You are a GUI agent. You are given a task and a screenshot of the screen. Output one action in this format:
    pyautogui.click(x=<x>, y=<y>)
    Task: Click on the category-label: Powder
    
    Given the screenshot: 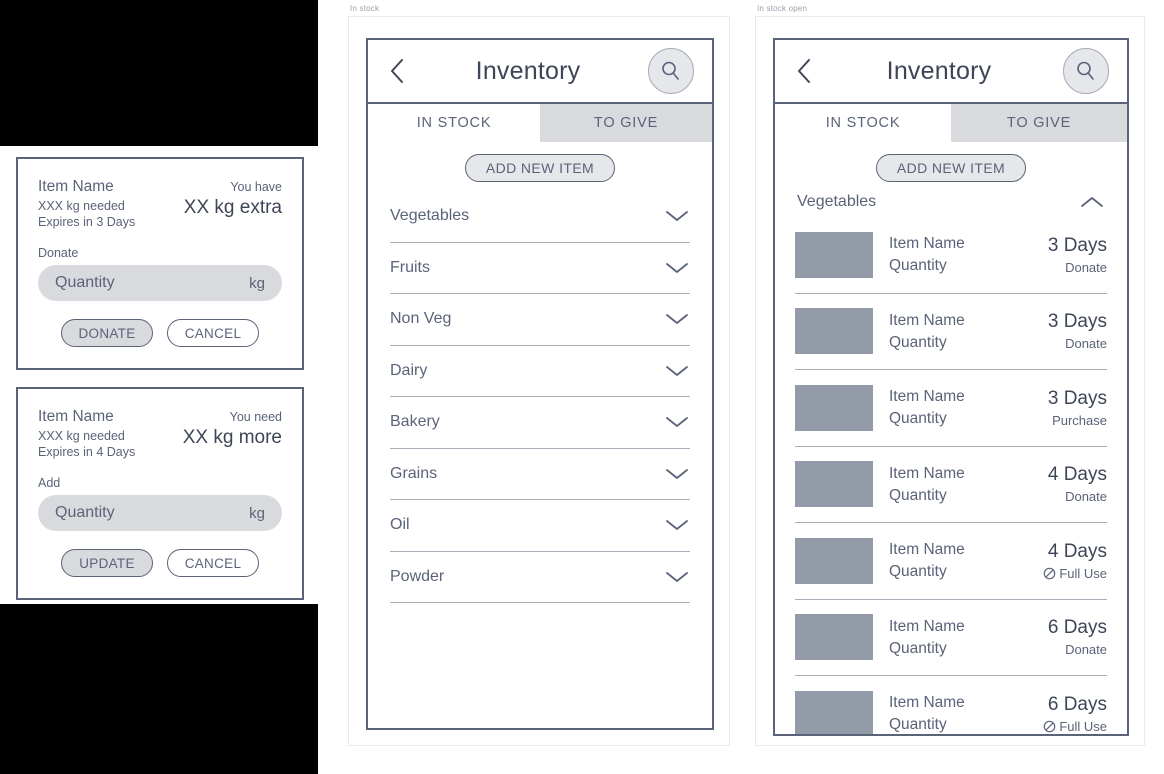 What is the action you would take?
    pyautogui.click(x=417, y=576)
    